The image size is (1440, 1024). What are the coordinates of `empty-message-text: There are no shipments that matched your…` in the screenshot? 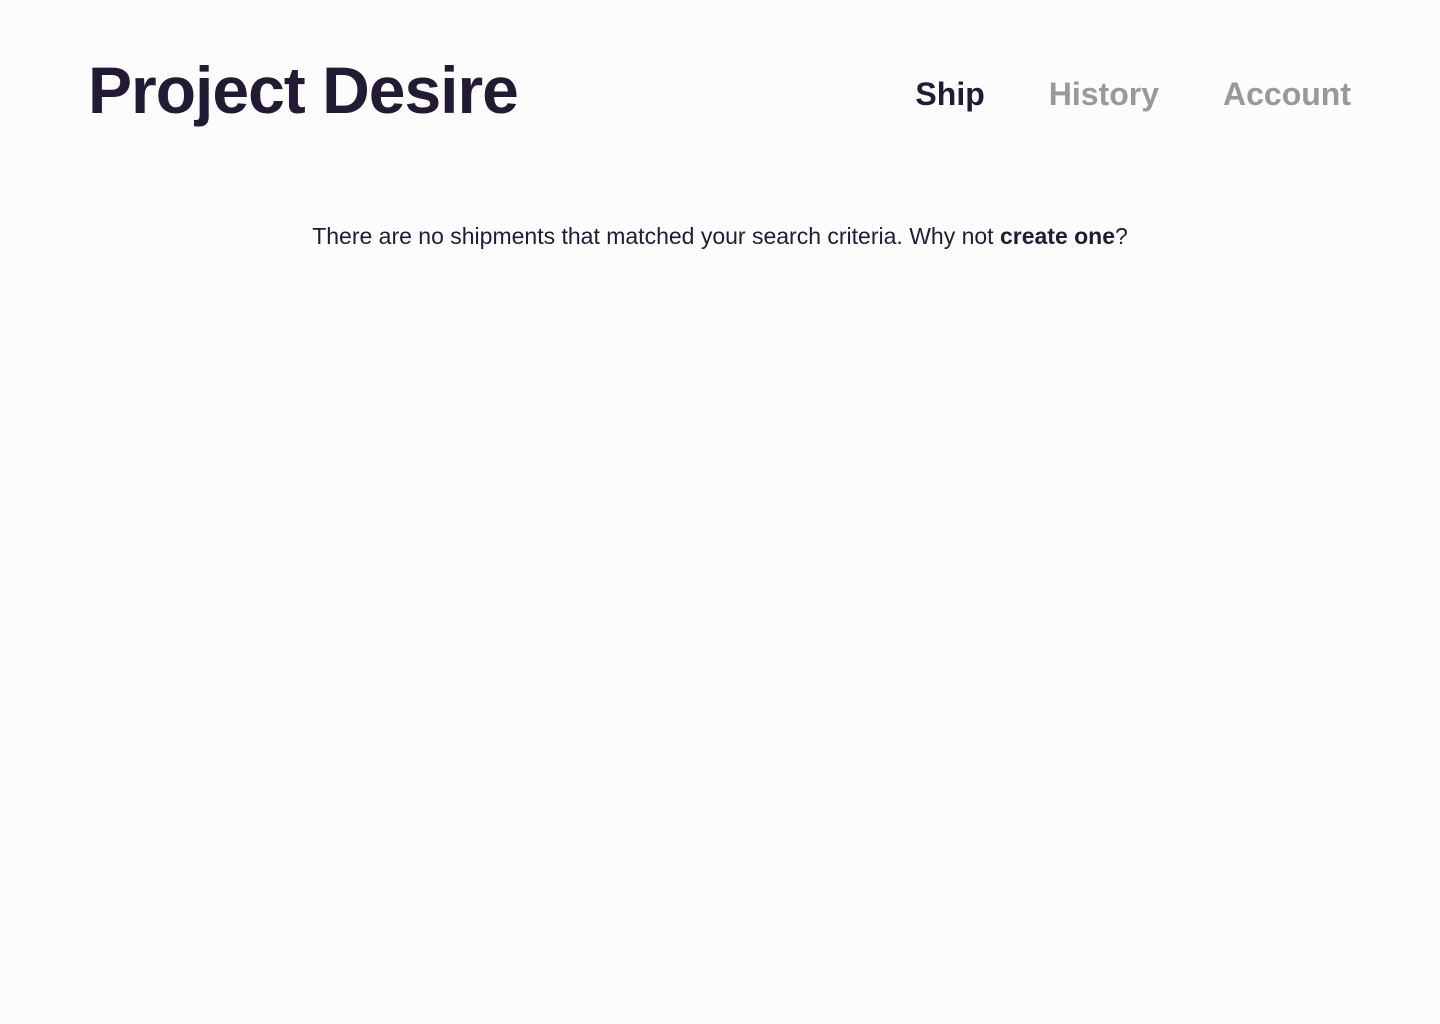 It's located at (656, 236).